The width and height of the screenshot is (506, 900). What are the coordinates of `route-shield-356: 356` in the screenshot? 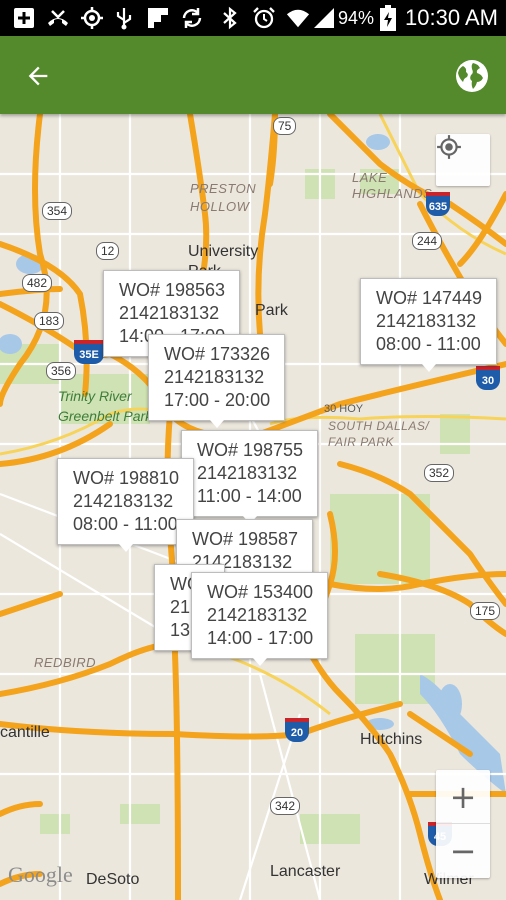 It's located at (61, 371).